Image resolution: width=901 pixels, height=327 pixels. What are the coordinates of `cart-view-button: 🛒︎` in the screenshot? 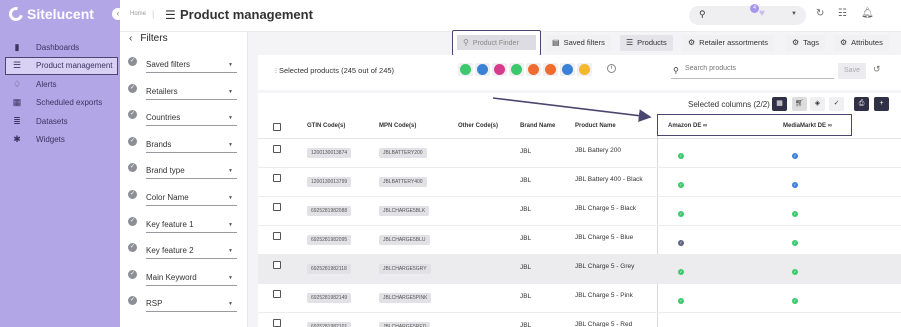 It's located at (799, 104).